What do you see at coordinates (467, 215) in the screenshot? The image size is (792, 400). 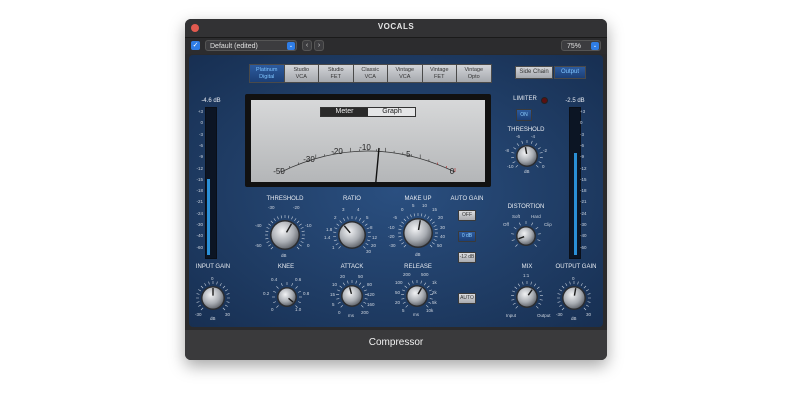 I see `auto-gain-off-button: OFF` at bounding box center [467, 215].